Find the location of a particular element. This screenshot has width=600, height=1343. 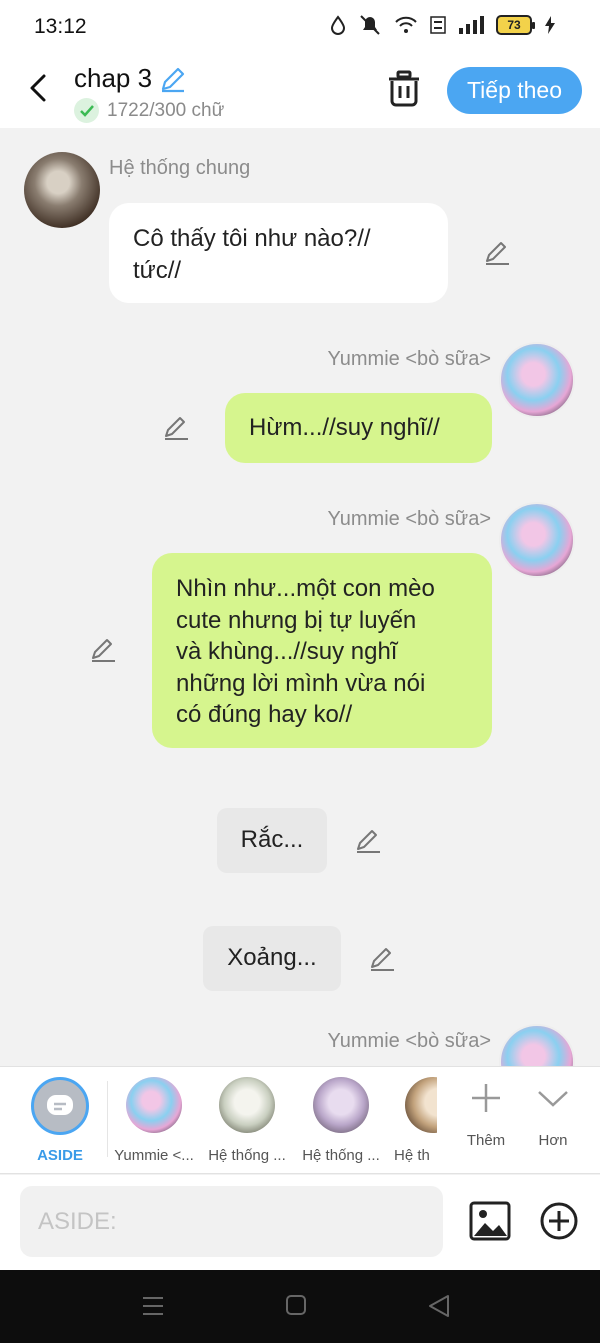

back-icon is located at coordinates (439, 1306).